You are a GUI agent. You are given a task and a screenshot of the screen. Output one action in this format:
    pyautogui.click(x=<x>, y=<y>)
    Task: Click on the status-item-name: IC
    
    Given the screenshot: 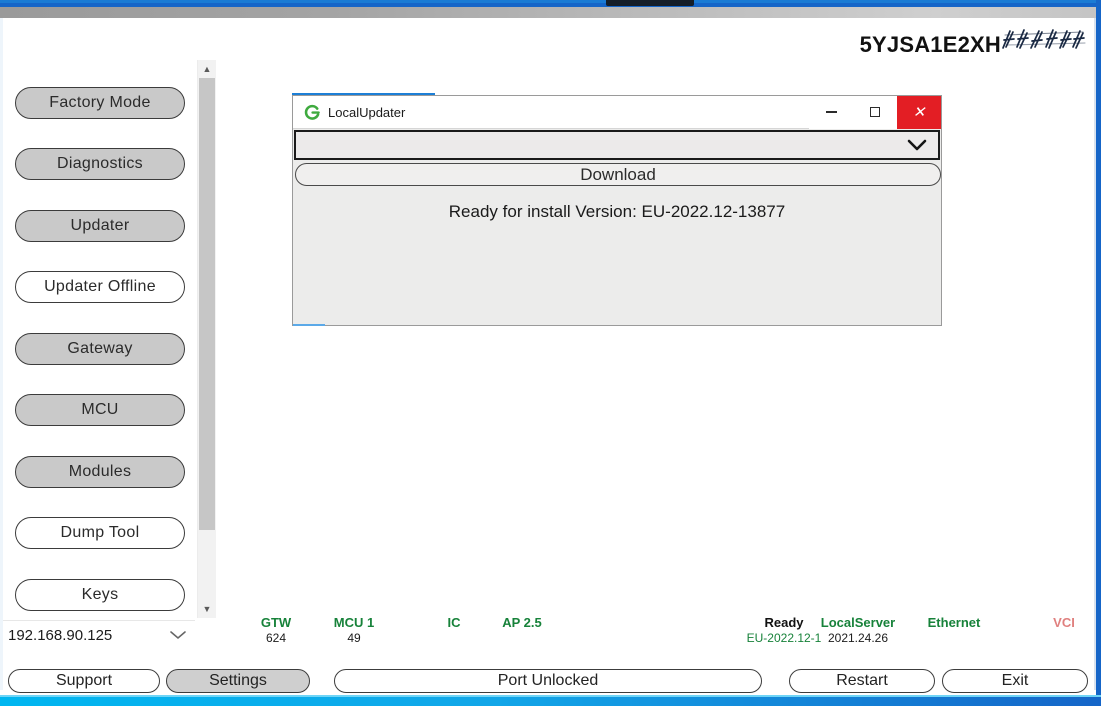 What is the action you would take?
    pyautogui.click(x=454, y=622)
    